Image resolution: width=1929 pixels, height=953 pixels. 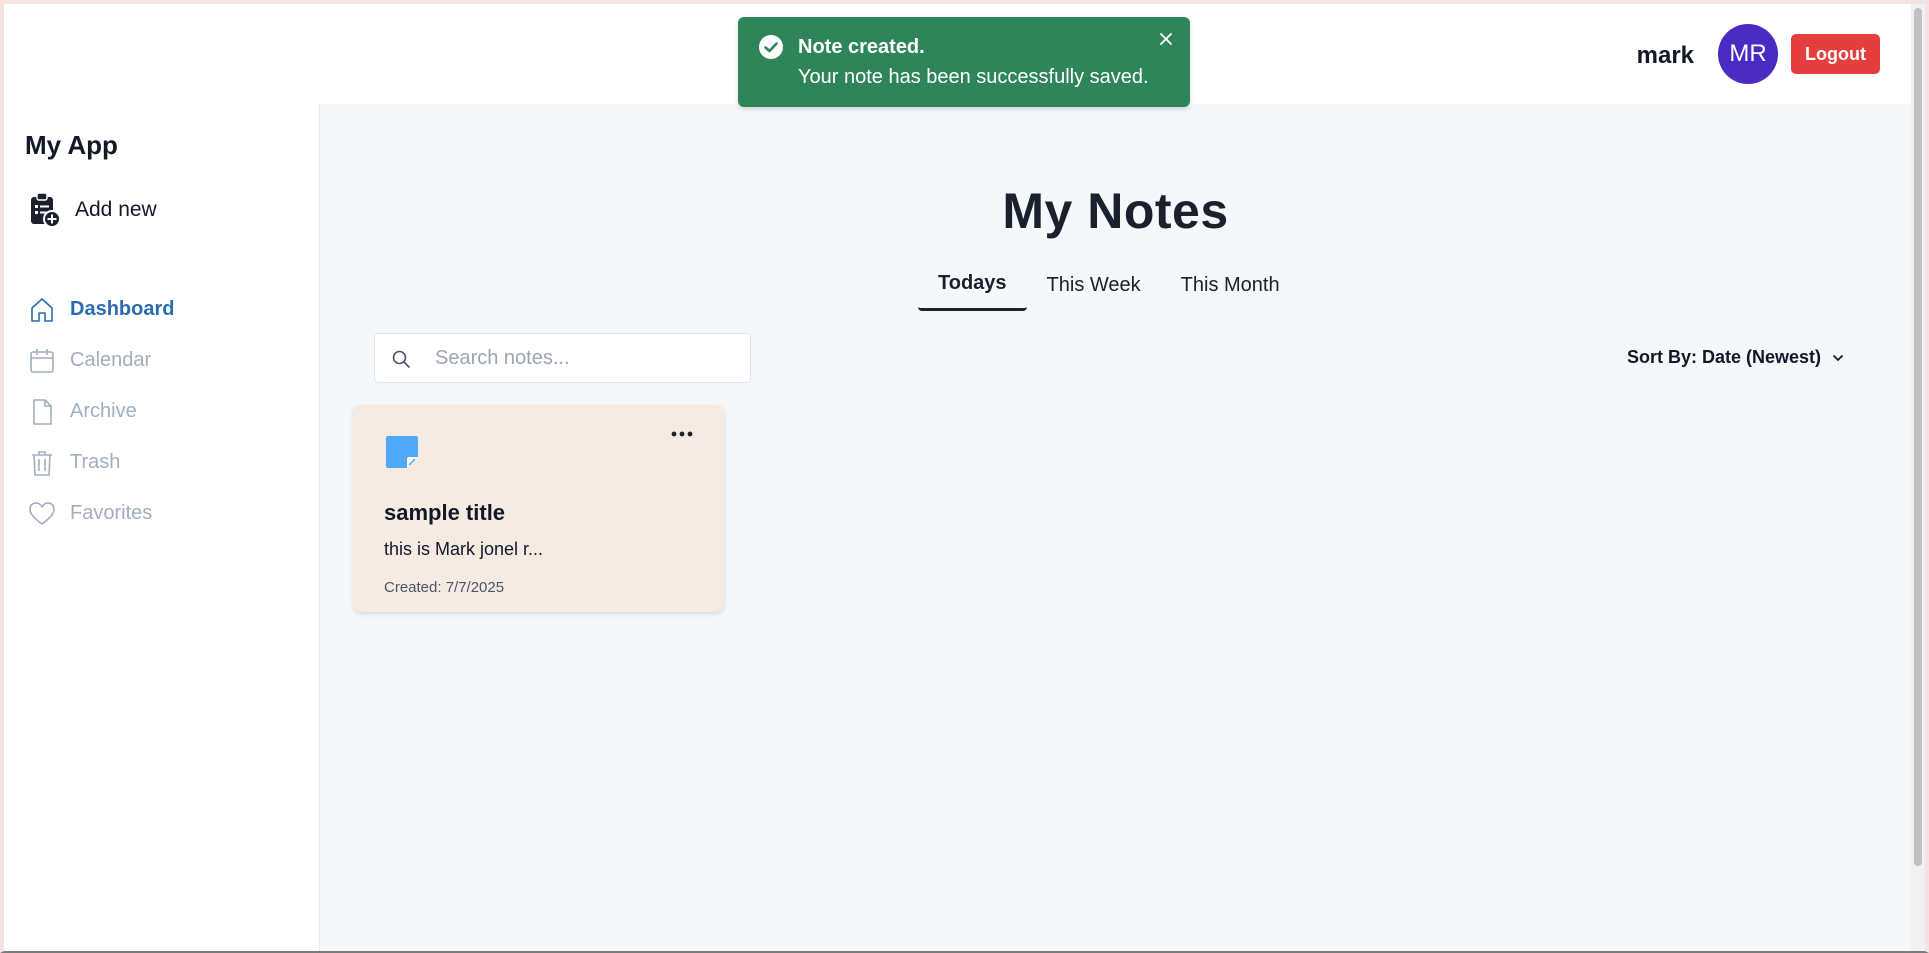 I want to click on sidebar-item-calendar: Calendar, so click(x=101, y=360).